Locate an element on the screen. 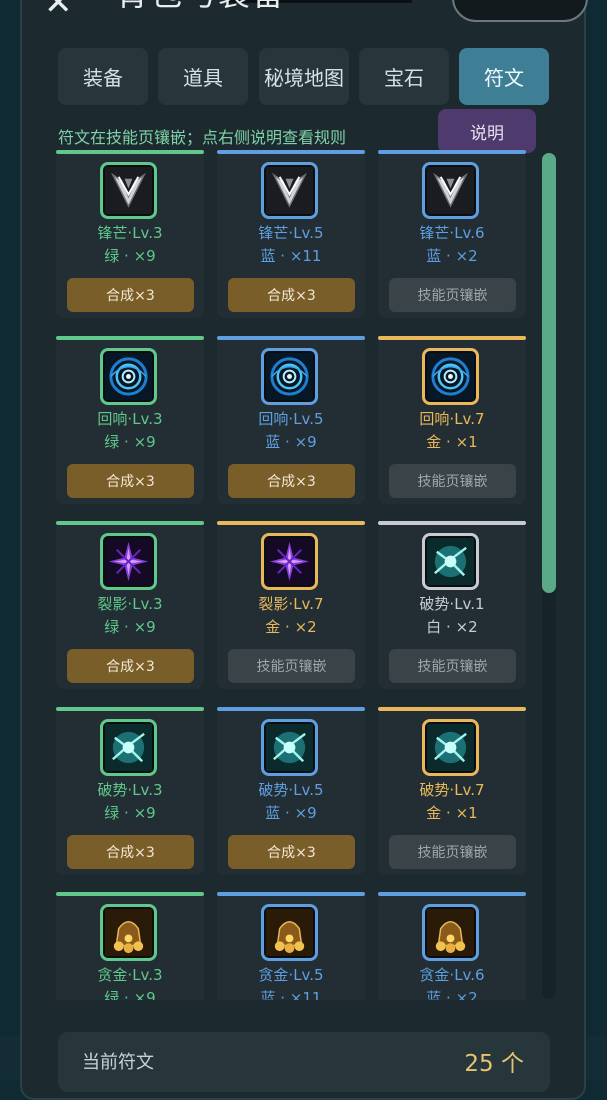 This screenshot has width=607, height=1100. rune-card: 破势·Lv.3 绿 · ×9 合成×3 is located at coordinates (130, 791).